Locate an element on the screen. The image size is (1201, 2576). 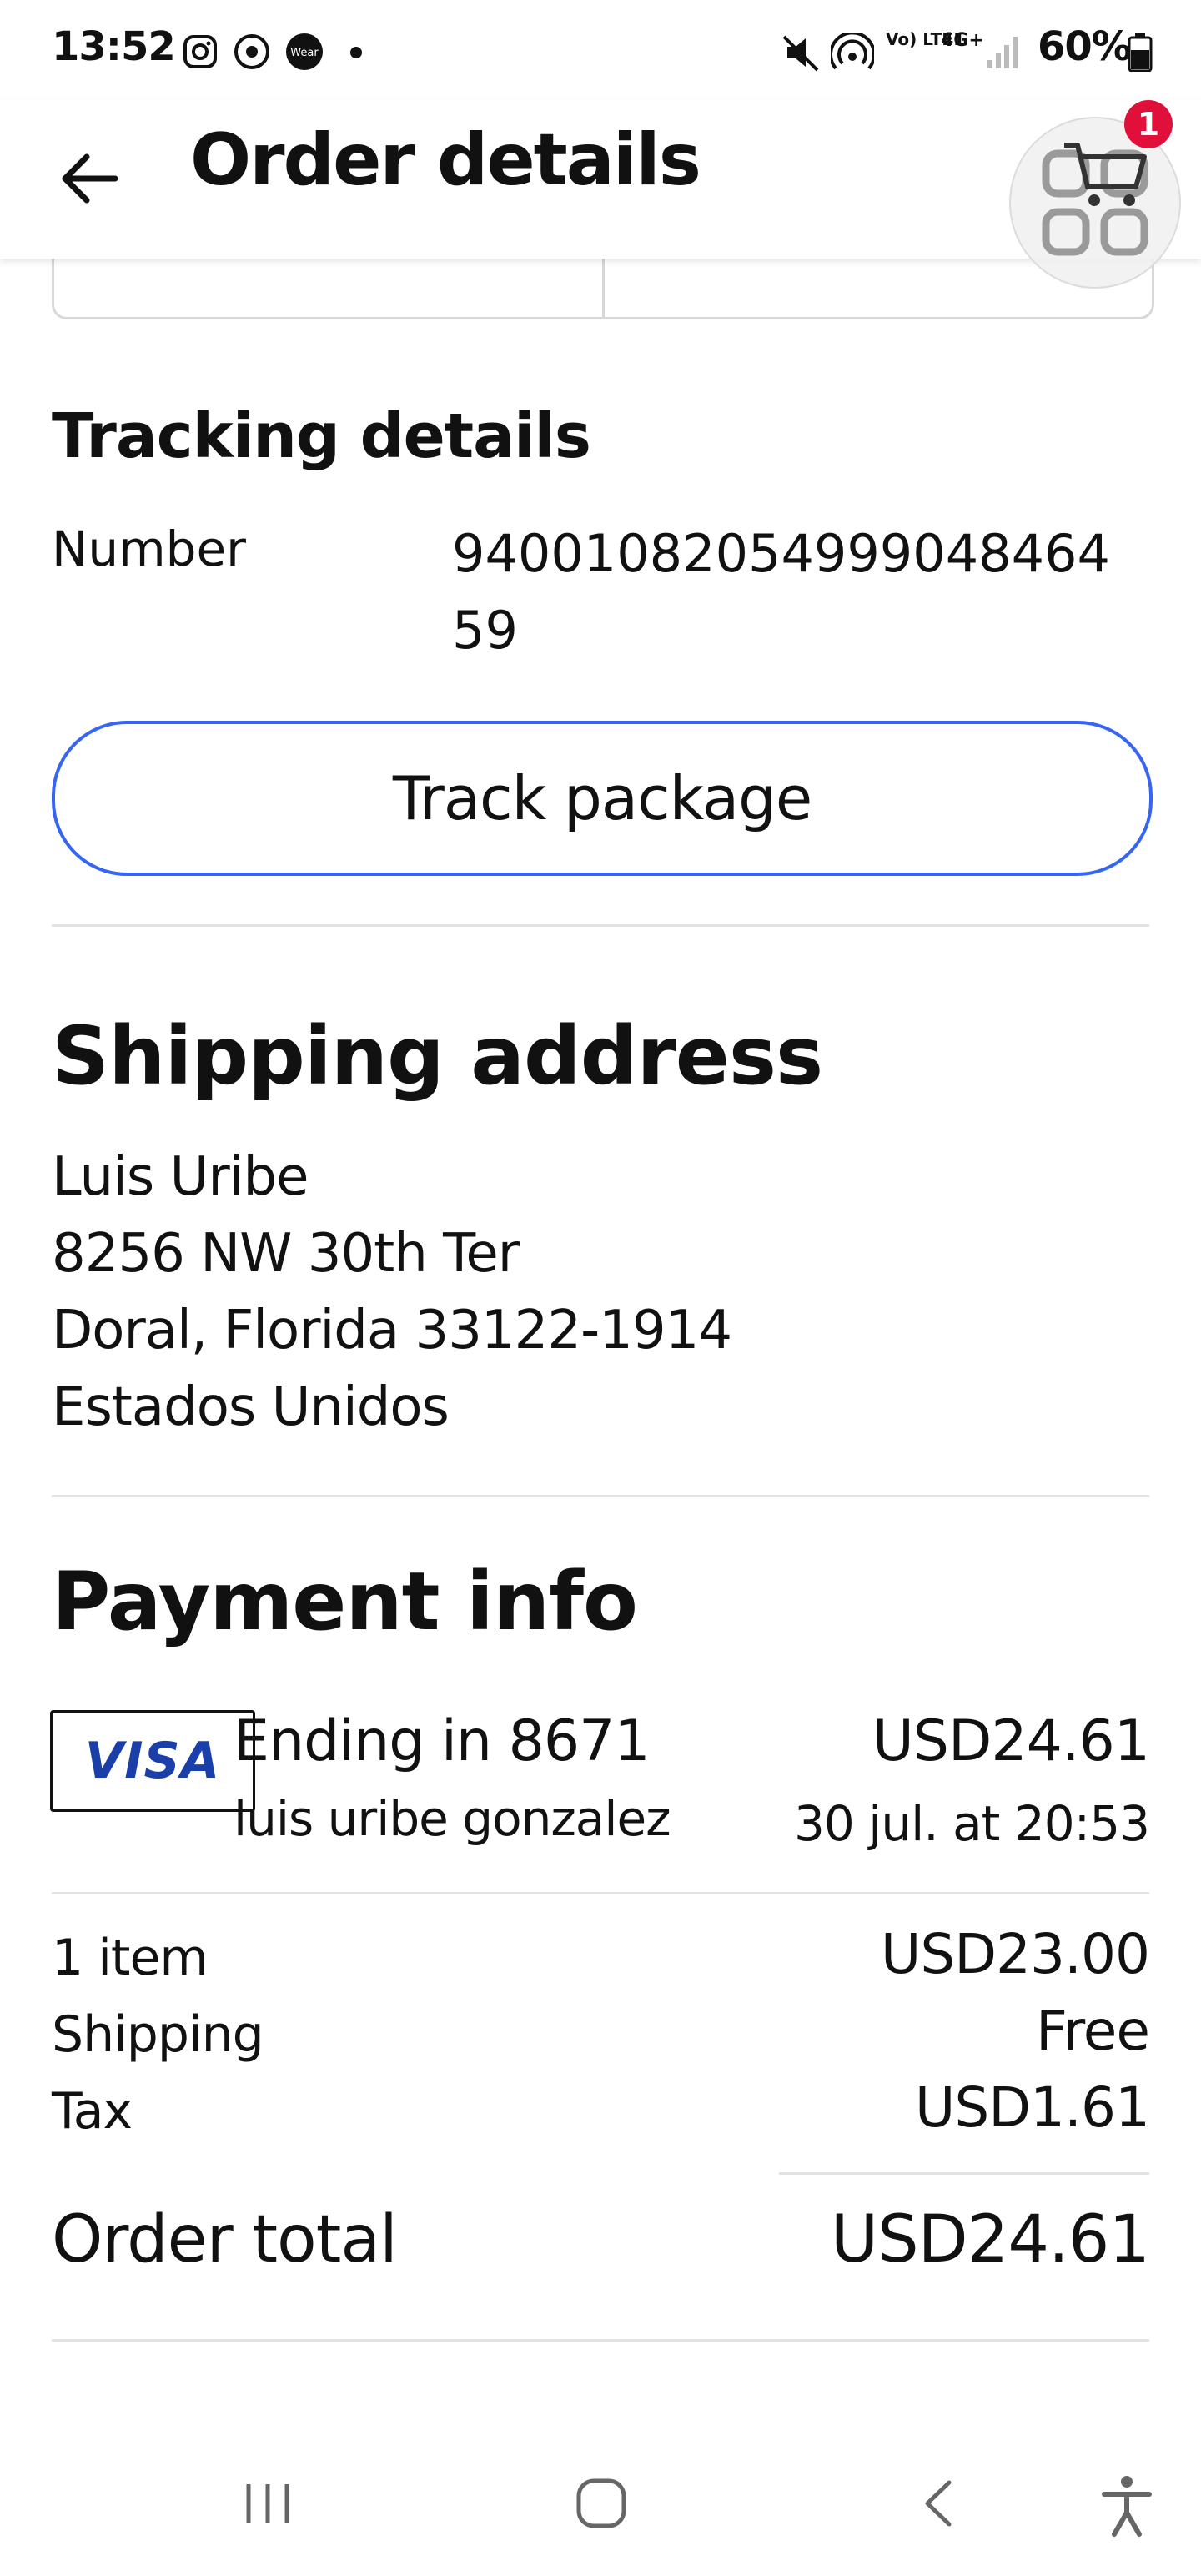
summary-tax-value: USD1.61 is located at coordinates (1033, 2107).